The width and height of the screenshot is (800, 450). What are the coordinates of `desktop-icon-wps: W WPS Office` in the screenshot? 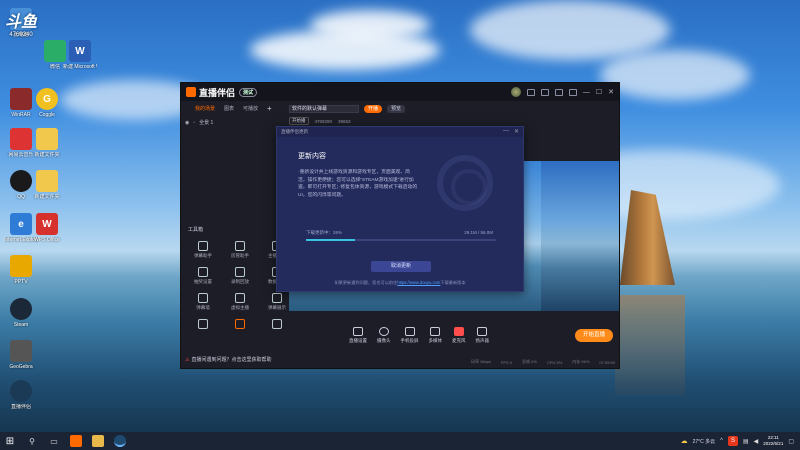 It's located at (47, 228).